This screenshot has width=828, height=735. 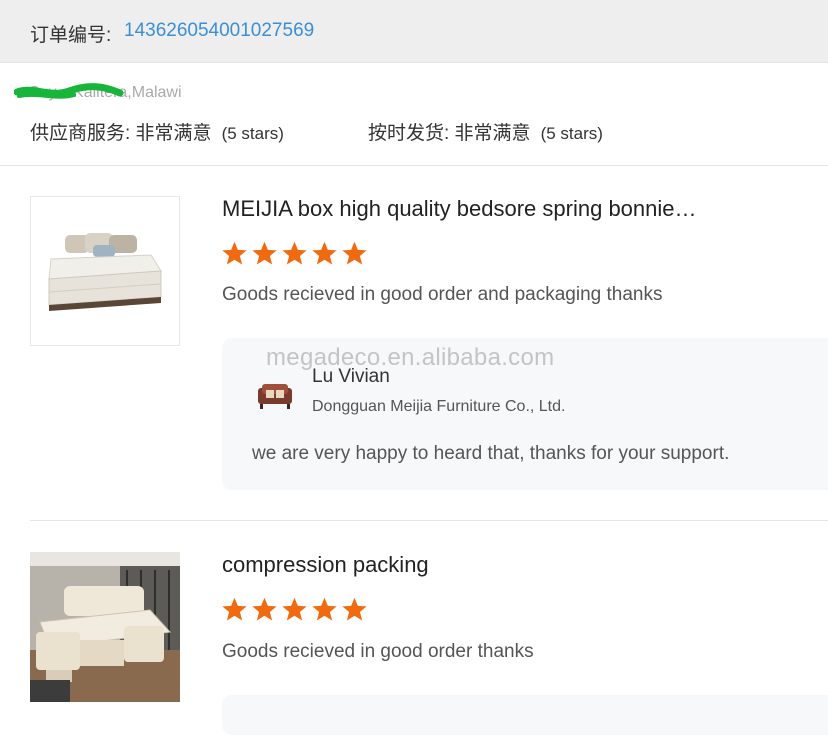 What do you see at coordinates (121, 133) in the screenshot?
I see `supplier-service-label: 供应商服务: 非常满意` at bounding box center [121, 133].